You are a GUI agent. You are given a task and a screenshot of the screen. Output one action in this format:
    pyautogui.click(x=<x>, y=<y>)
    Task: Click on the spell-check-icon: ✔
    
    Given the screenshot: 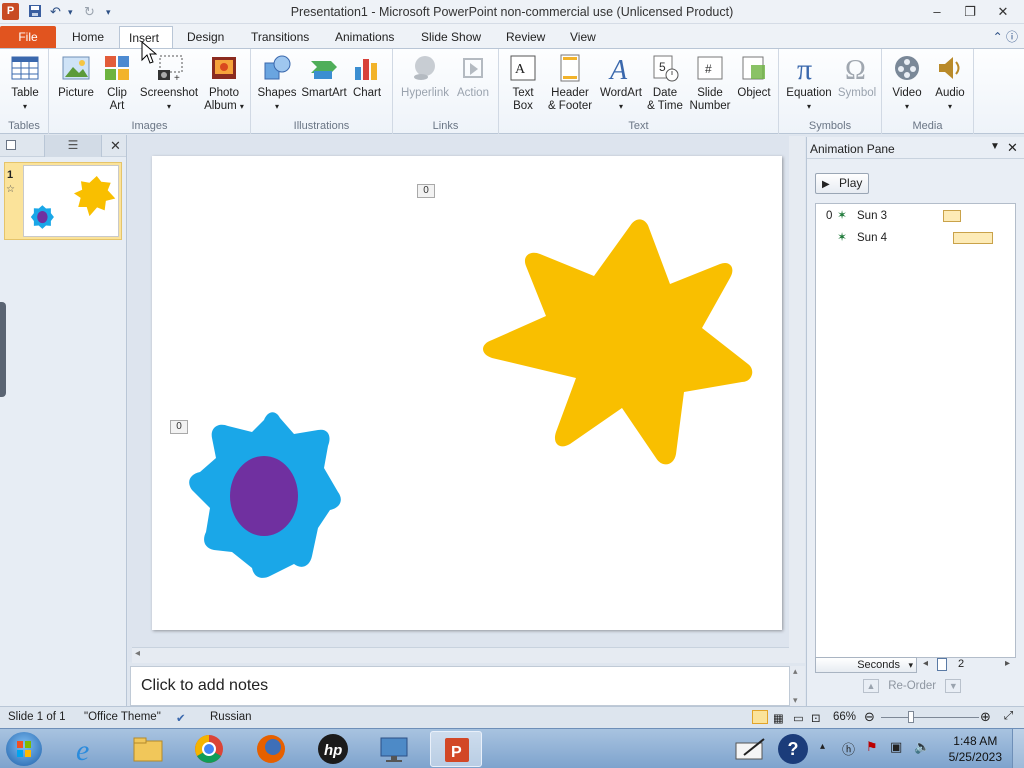 What is the action you would take?
    pyautogui.click(x=181, y=718)
    